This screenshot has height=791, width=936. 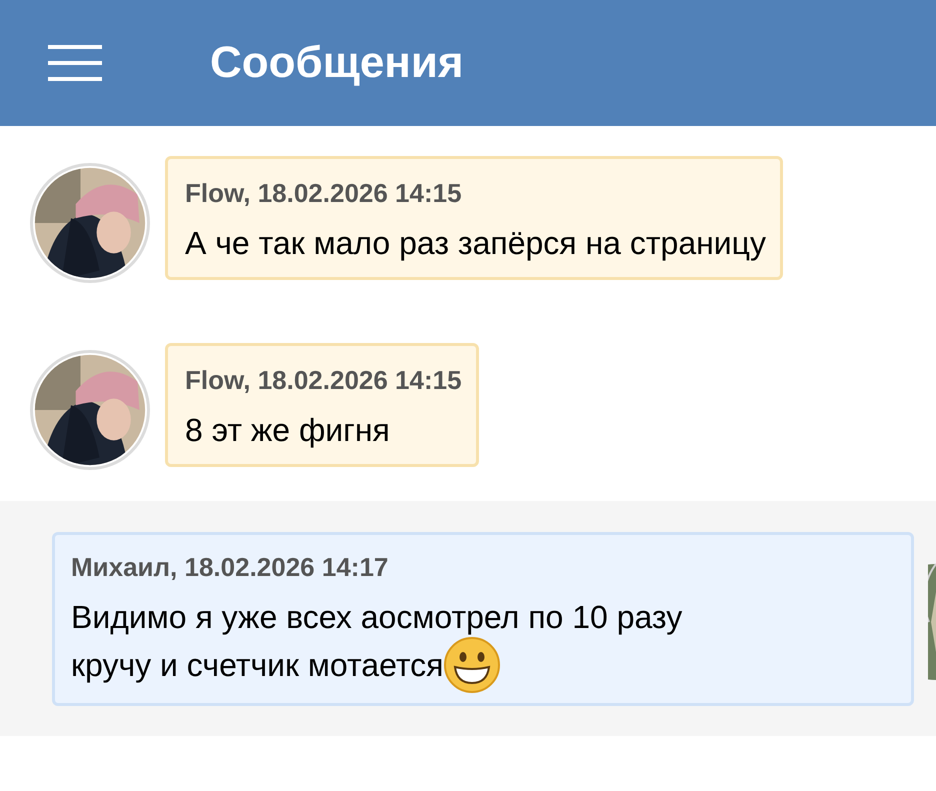 I want to click on message-text: 8 эт же фигня, so click(x=287, y=430).